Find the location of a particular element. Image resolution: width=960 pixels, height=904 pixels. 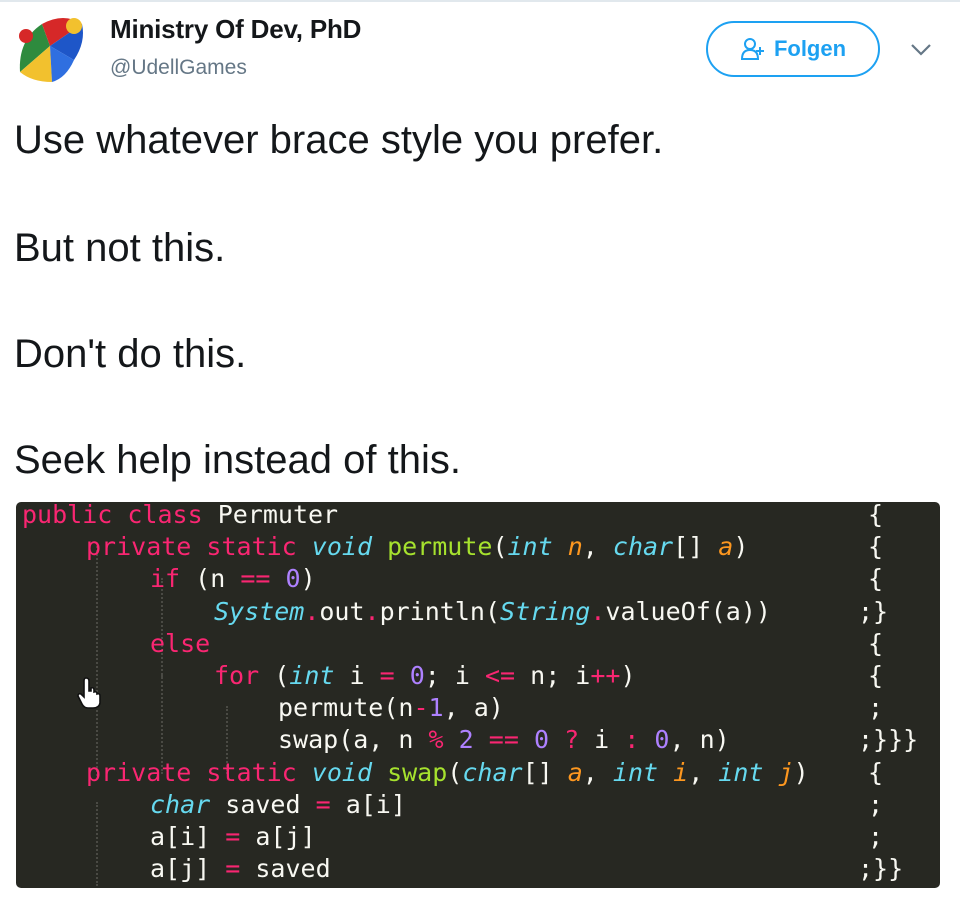

code-token: a[i] is located at coordinates (368, 804).